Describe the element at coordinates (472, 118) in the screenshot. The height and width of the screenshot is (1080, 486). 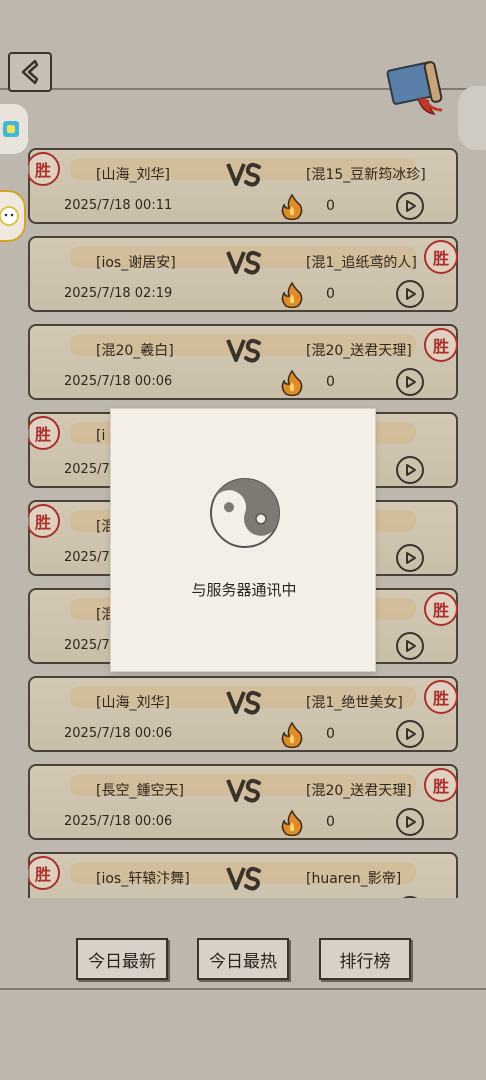
I see `side-panel-handle` at that location.